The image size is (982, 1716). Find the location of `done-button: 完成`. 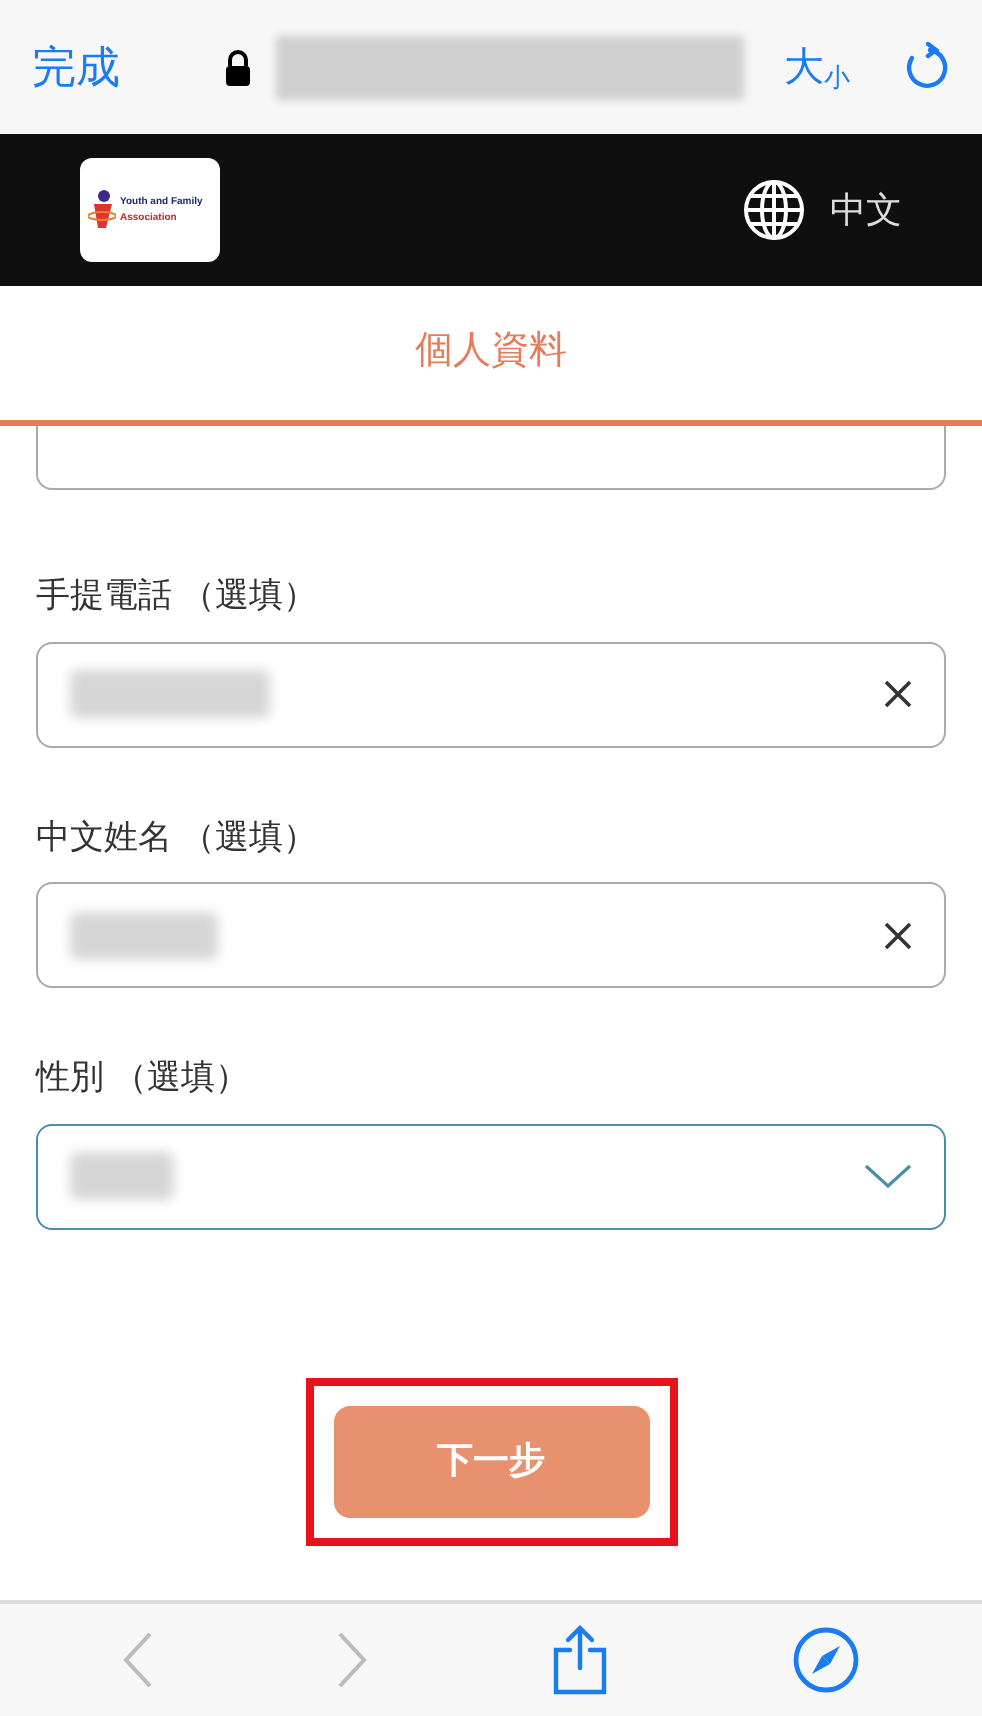

done-button: 完成 is located at coordinates (76, 67).